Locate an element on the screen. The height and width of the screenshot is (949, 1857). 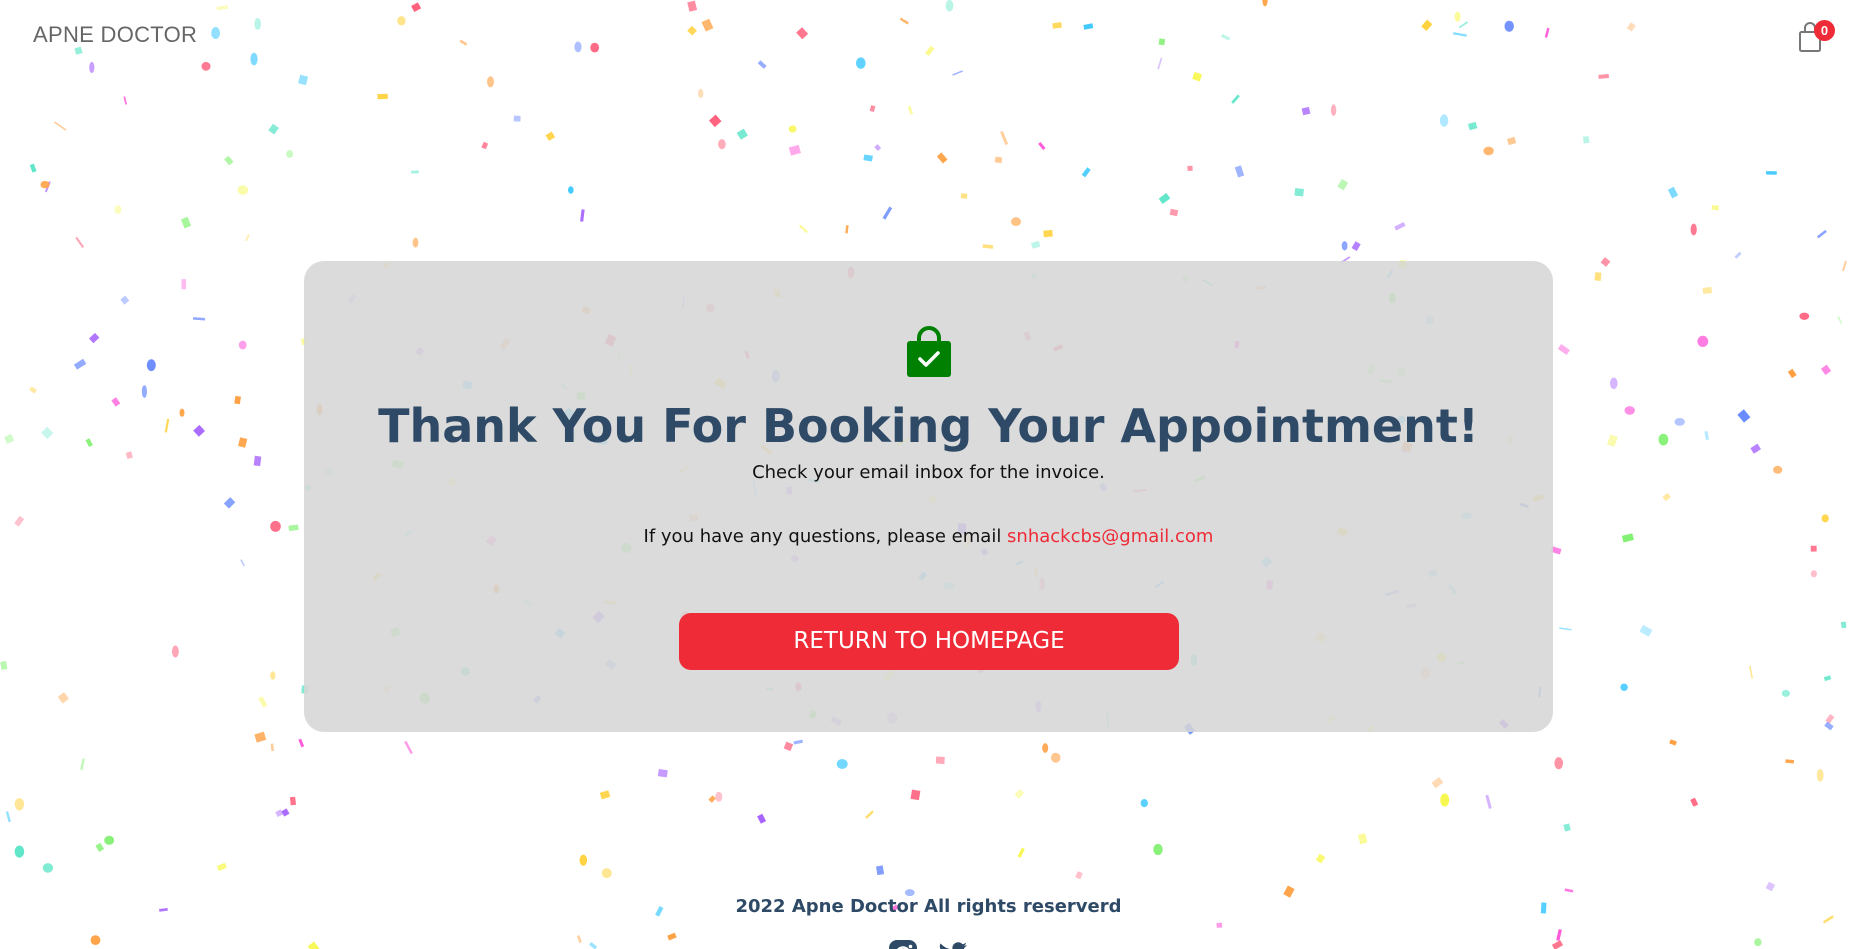
twitter-icon is located at coordinates (953, 943).